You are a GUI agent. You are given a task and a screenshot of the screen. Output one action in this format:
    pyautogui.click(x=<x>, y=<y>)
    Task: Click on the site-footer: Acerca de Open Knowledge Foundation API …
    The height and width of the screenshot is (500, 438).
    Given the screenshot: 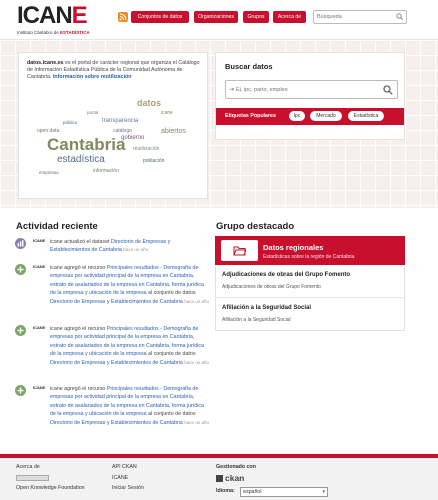 What is the action you would take?
    pyautogui.click(x=219, y=479)
    